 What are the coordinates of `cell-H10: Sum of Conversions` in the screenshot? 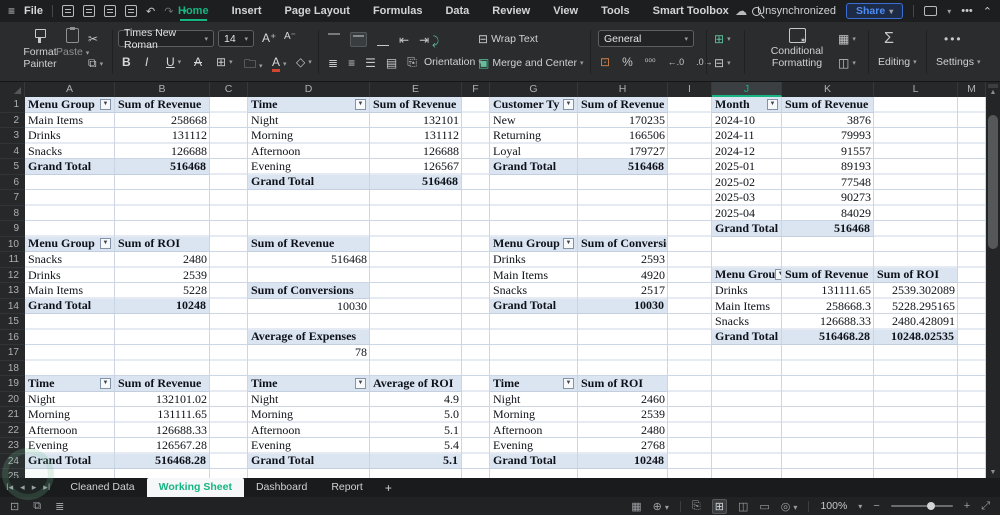 It's located at (623, 244).